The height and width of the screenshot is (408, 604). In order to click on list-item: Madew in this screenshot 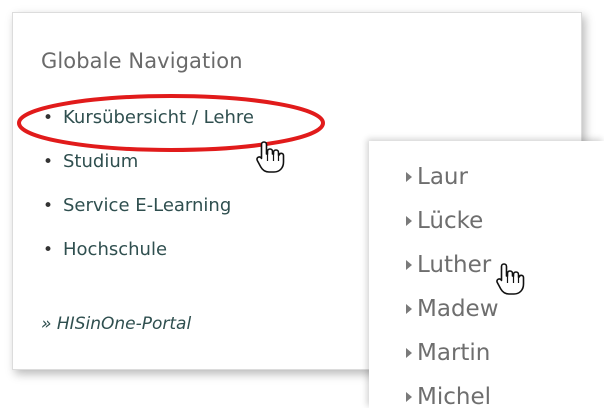, I will do `click(452, 309)`.